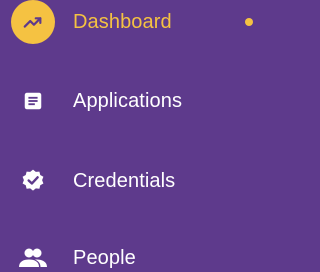 Image resolution: width=320 pixels, height=272 pixels. I want to click on sidebar-item-people: People, so click(128, 252).